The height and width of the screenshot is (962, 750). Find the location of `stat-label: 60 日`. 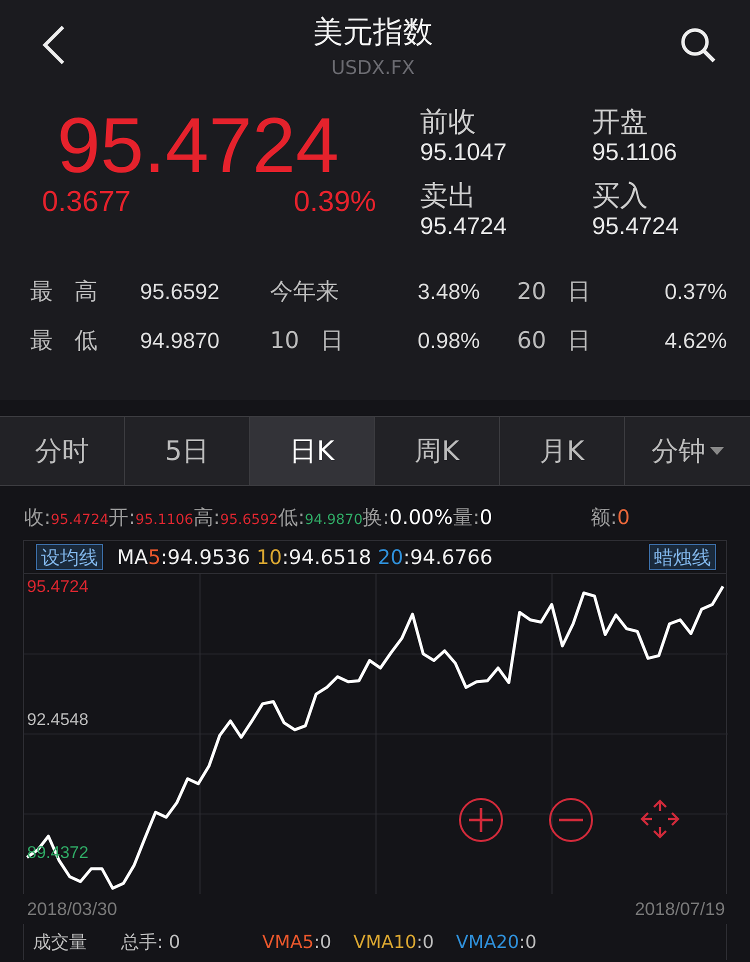

stat-label: 60 日 is located at coordinates (554, 341).